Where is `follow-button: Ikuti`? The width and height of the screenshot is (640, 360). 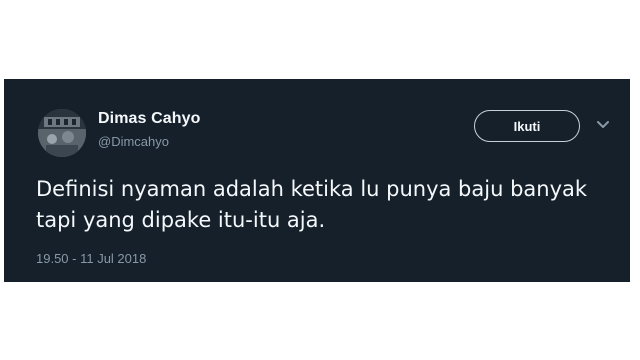
follow-button: Ikuti is located at coordinates (527, 126).